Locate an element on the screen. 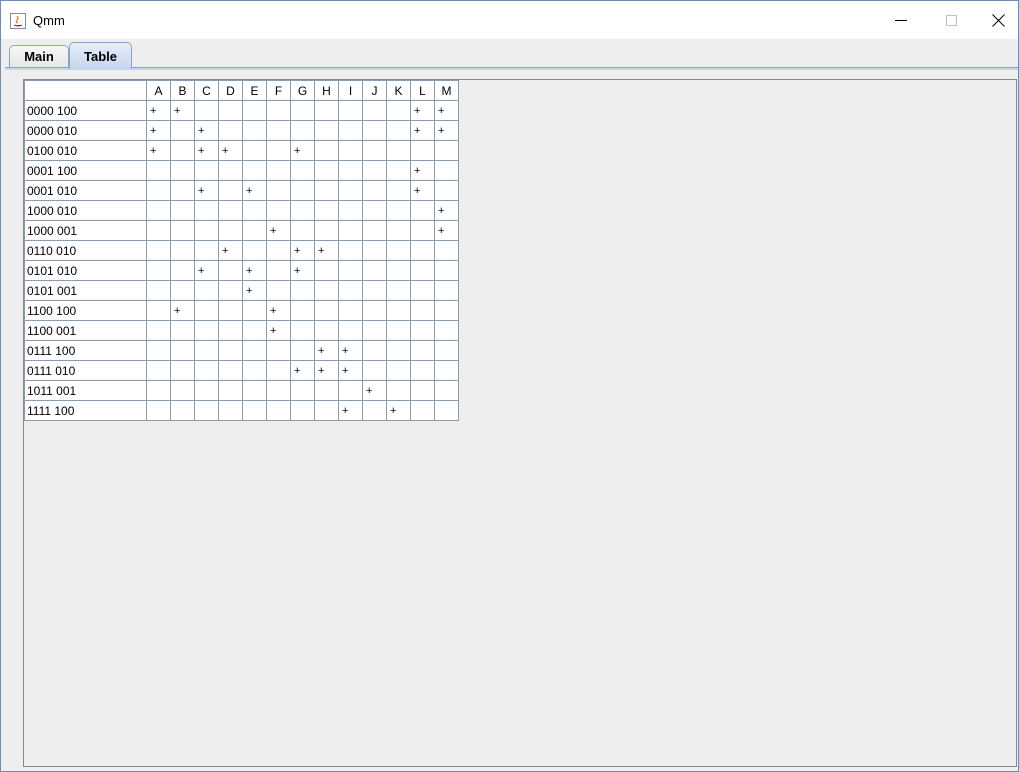 Image resolution: width=1019 pixels, height=772 pixels. tab-table: Table is located at coordinates (100, 55).